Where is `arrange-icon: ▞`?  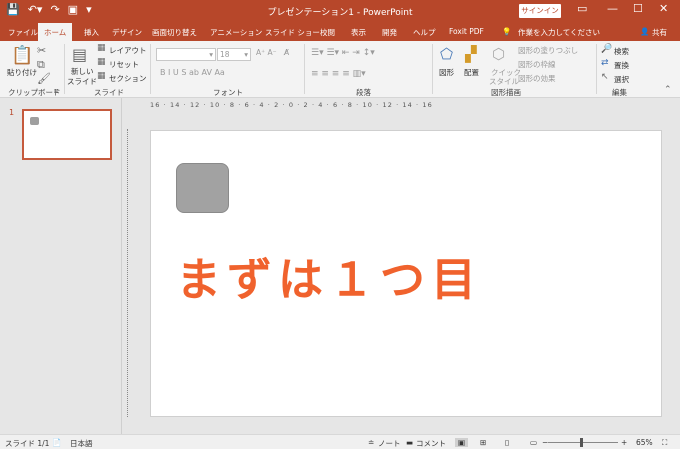
arrange-icon: ▞ is located at coordinates (471, 54).